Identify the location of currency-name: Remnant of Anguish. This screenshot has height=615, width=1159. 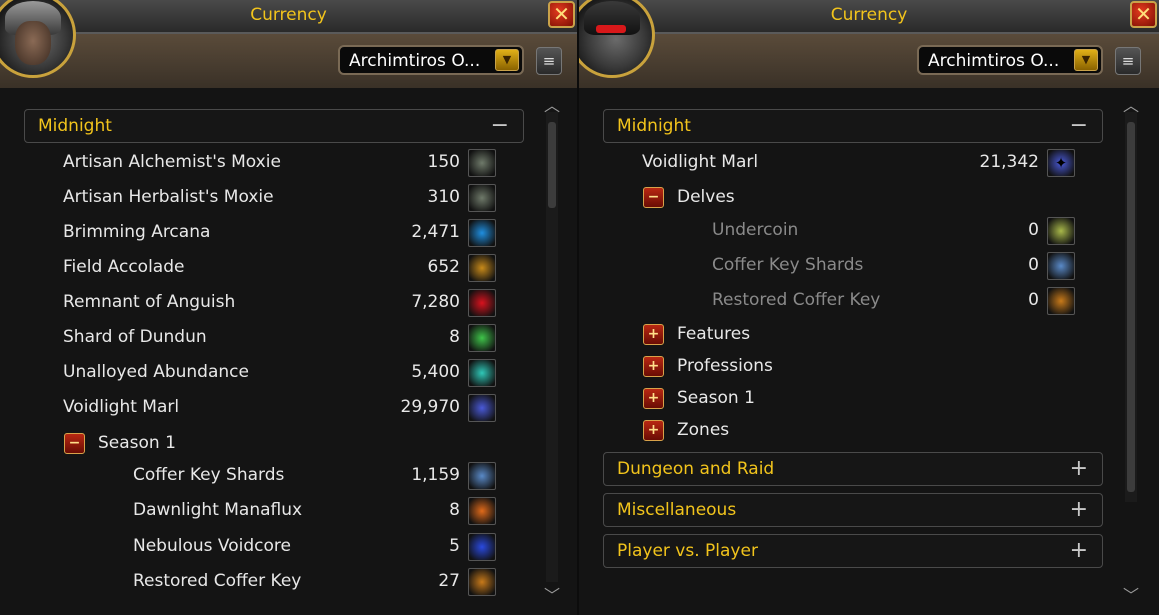
(149, 302).